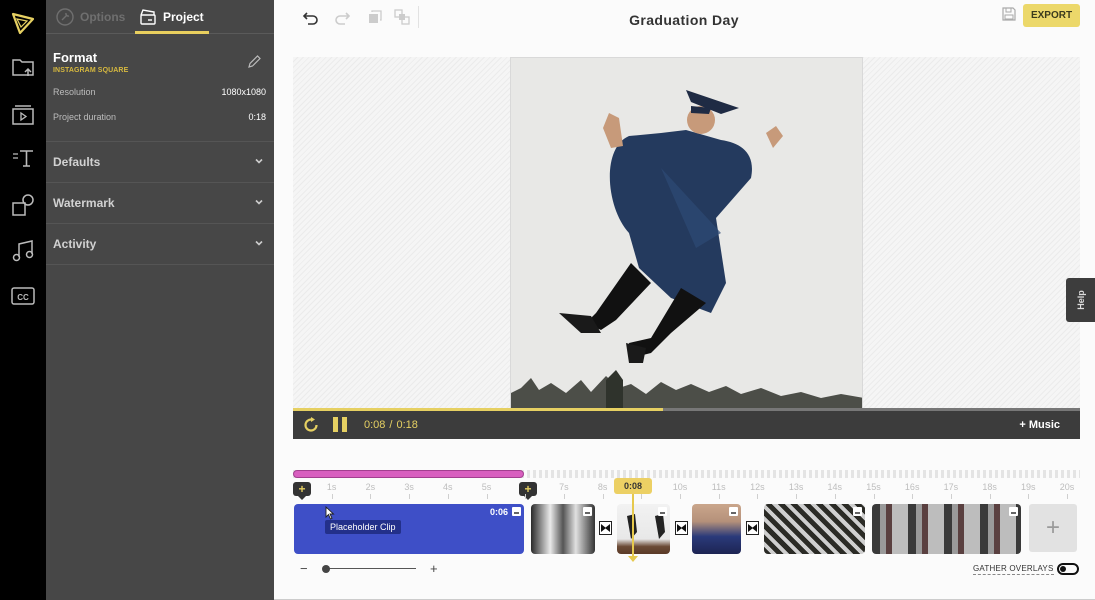 The image size is (1095, 600). What do you see at coordinates (1067, 487) in the screenshot?
I see `ruler-label: 20s` at bounding box center [1067, 487].